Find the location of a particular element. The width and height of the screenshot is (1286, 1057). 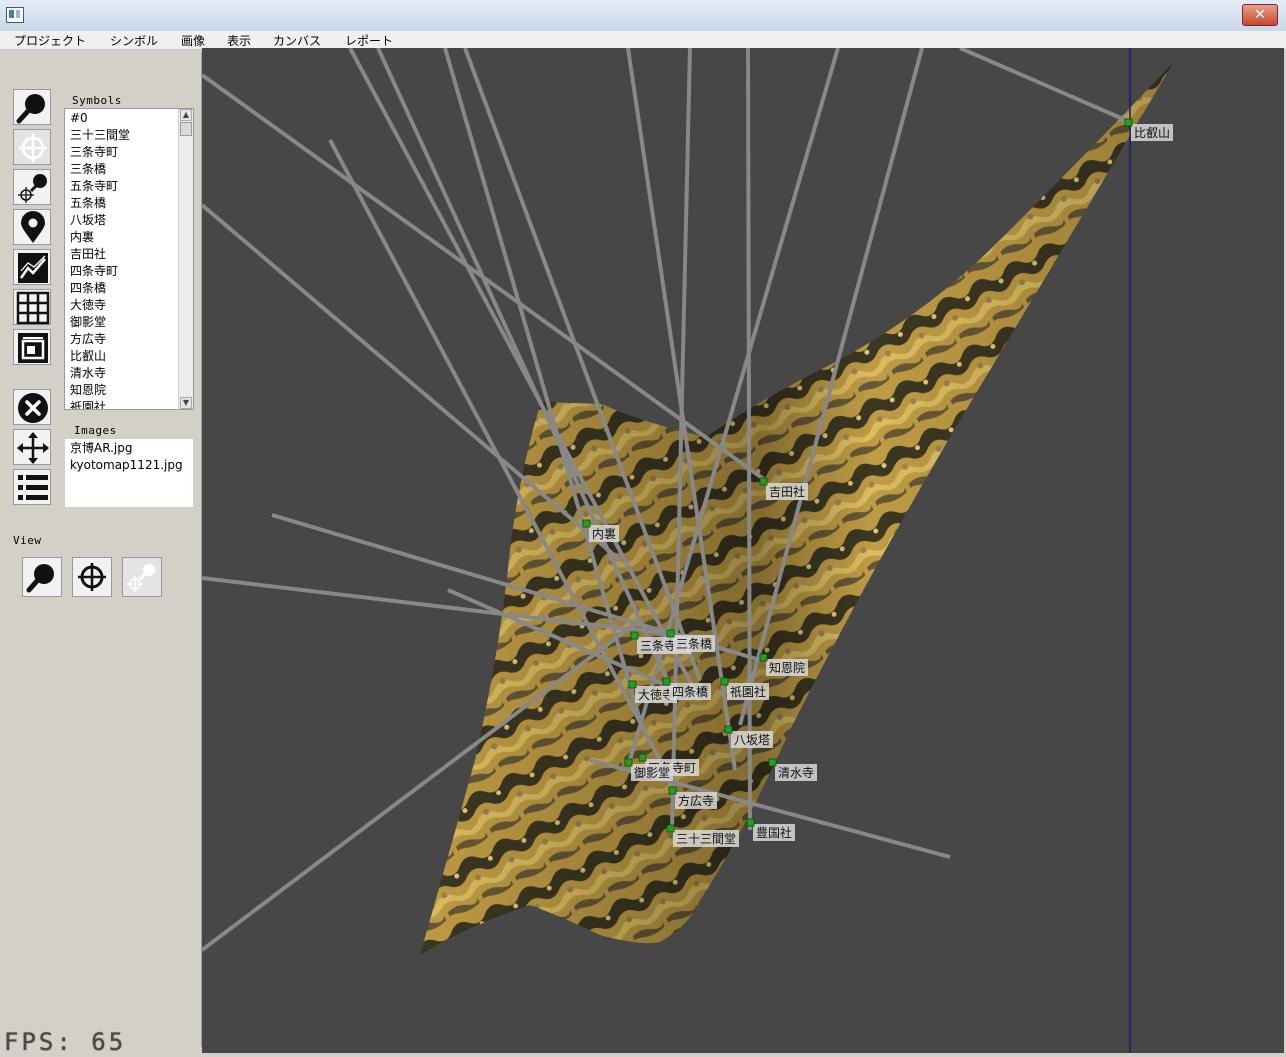

line-graph-icon is located at coordinates (33, 268).